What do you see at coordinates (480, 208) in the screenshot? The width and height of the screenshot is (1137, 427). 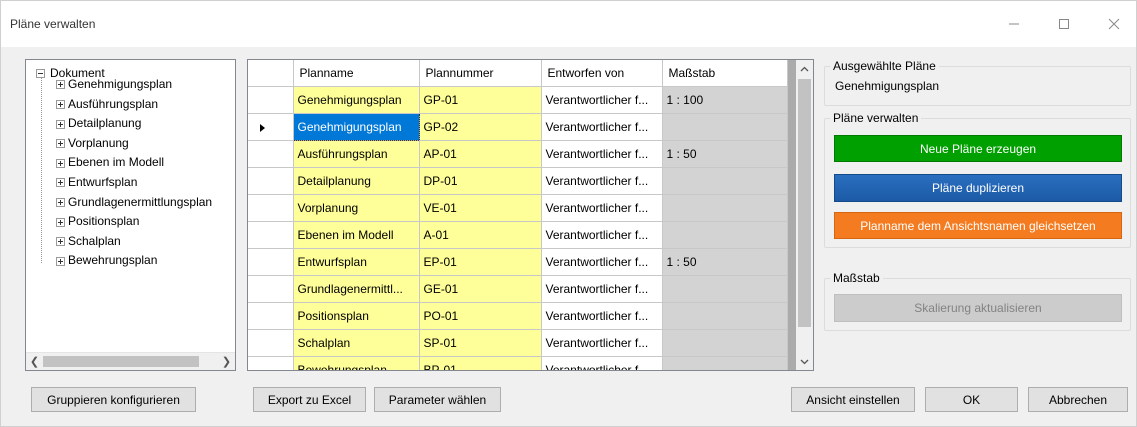 I see `cell-plan-number: VE-01` at bounding box center [480, 208].